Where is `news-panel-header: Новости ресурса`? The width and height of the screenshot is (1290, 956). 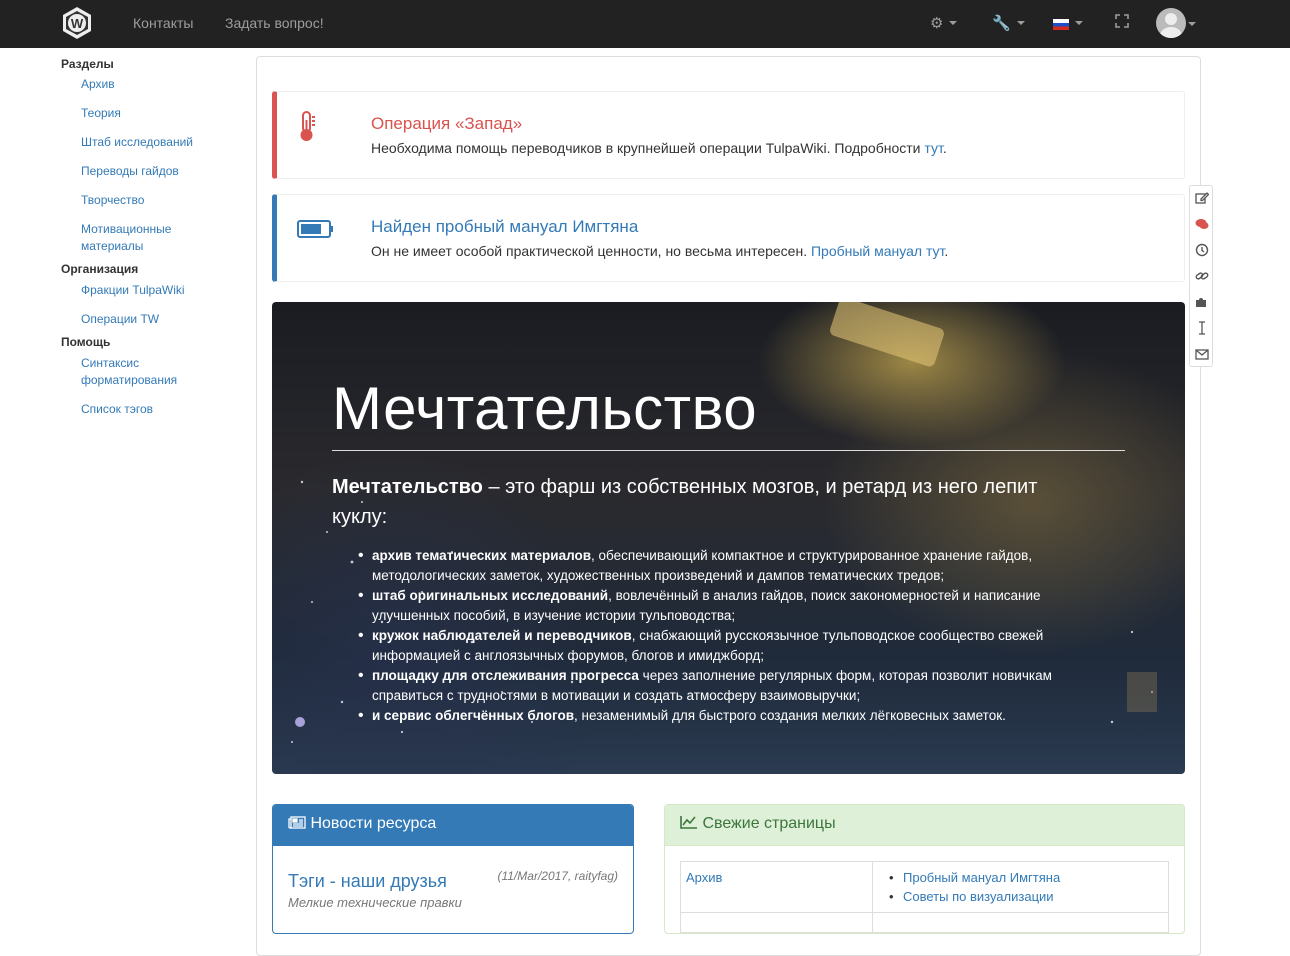 news-panel-header: Новости ресурса is located at coordinates (453, 825).